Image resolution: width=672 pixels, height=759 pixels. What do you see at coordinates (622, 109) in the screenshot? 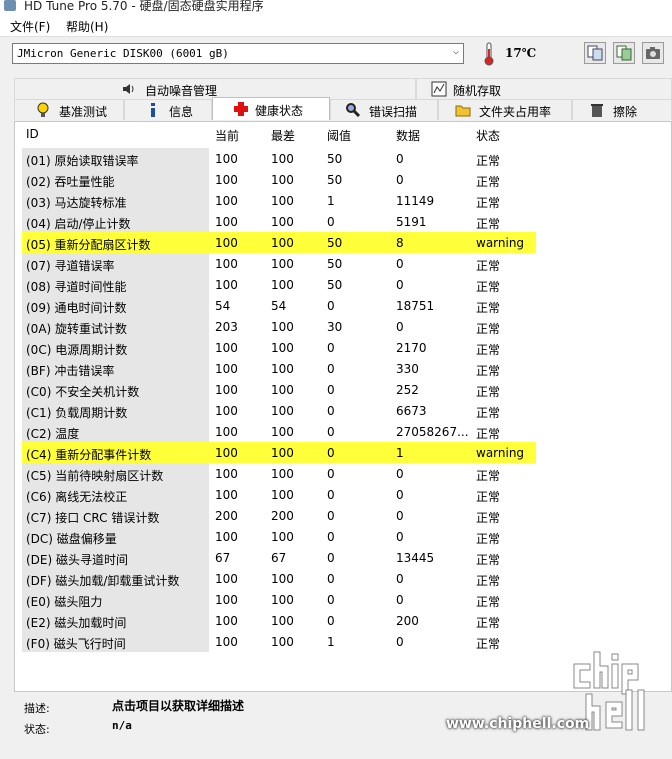
I see `tab-erase: 擦除` at bounding box center [622, 109].